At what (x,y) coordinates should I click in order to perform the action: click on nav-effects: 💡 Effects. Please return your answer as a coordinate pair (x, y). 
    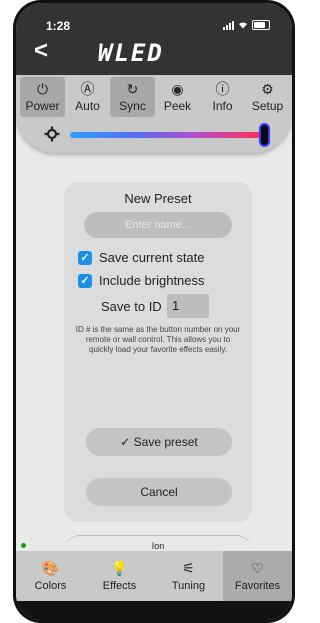
    Looking at the image, I should click on (119, 576).